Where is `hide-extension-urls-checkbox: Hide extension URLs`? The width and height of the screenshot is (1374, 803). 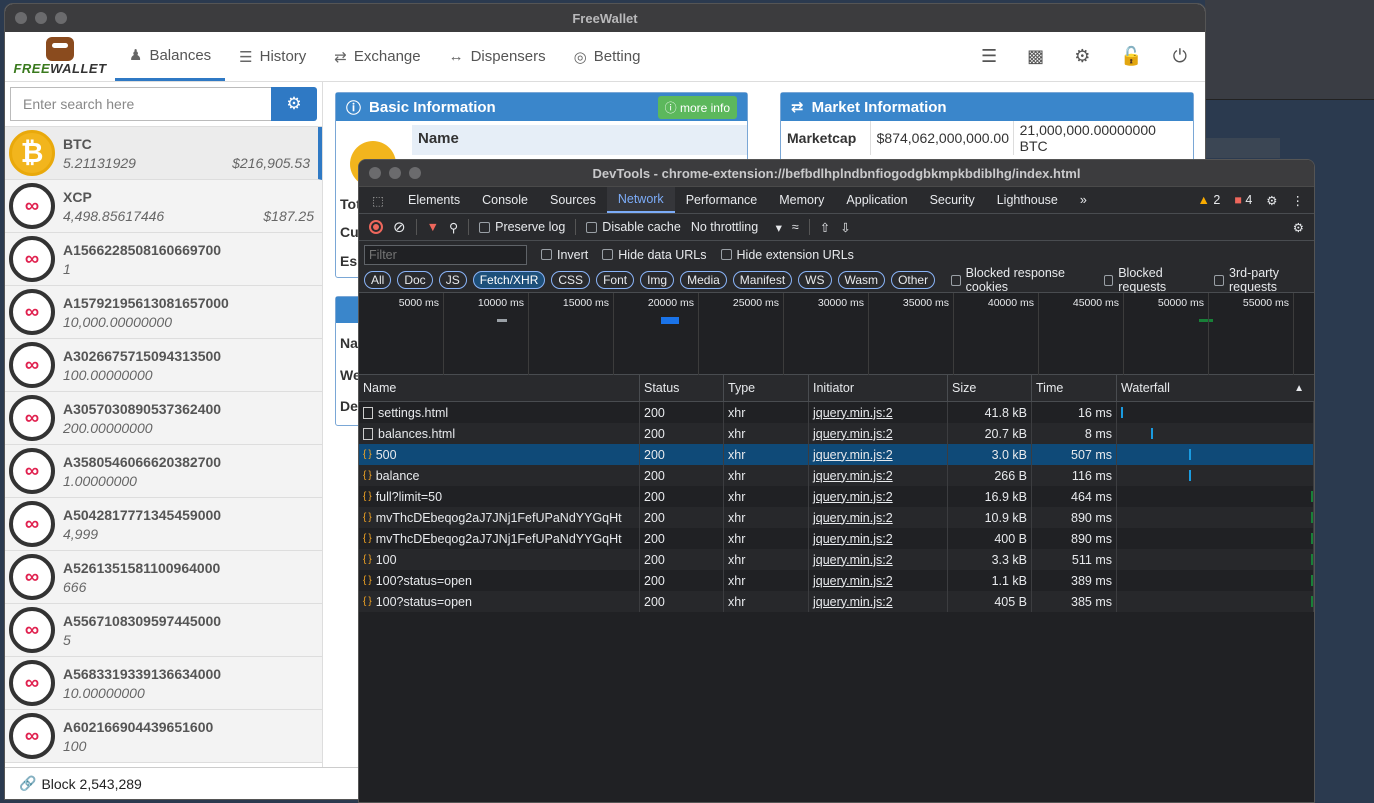 hide-extension-urls-checkbox: Hide extension URLs is located at coordinates (787, 255).